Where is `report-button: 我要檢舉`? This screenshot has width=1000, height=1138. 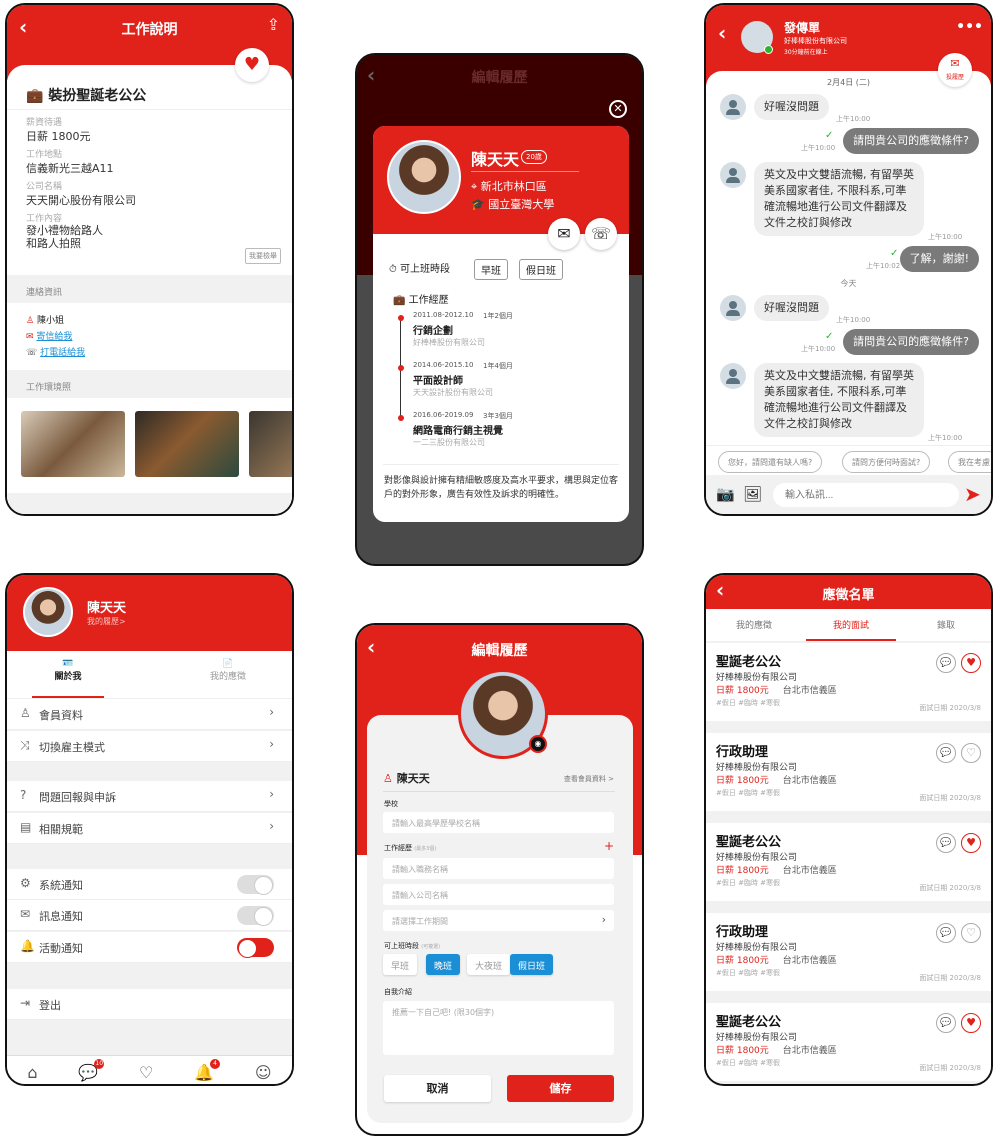
report-button: 我要檢舉 is located at coordinates (263, 256).